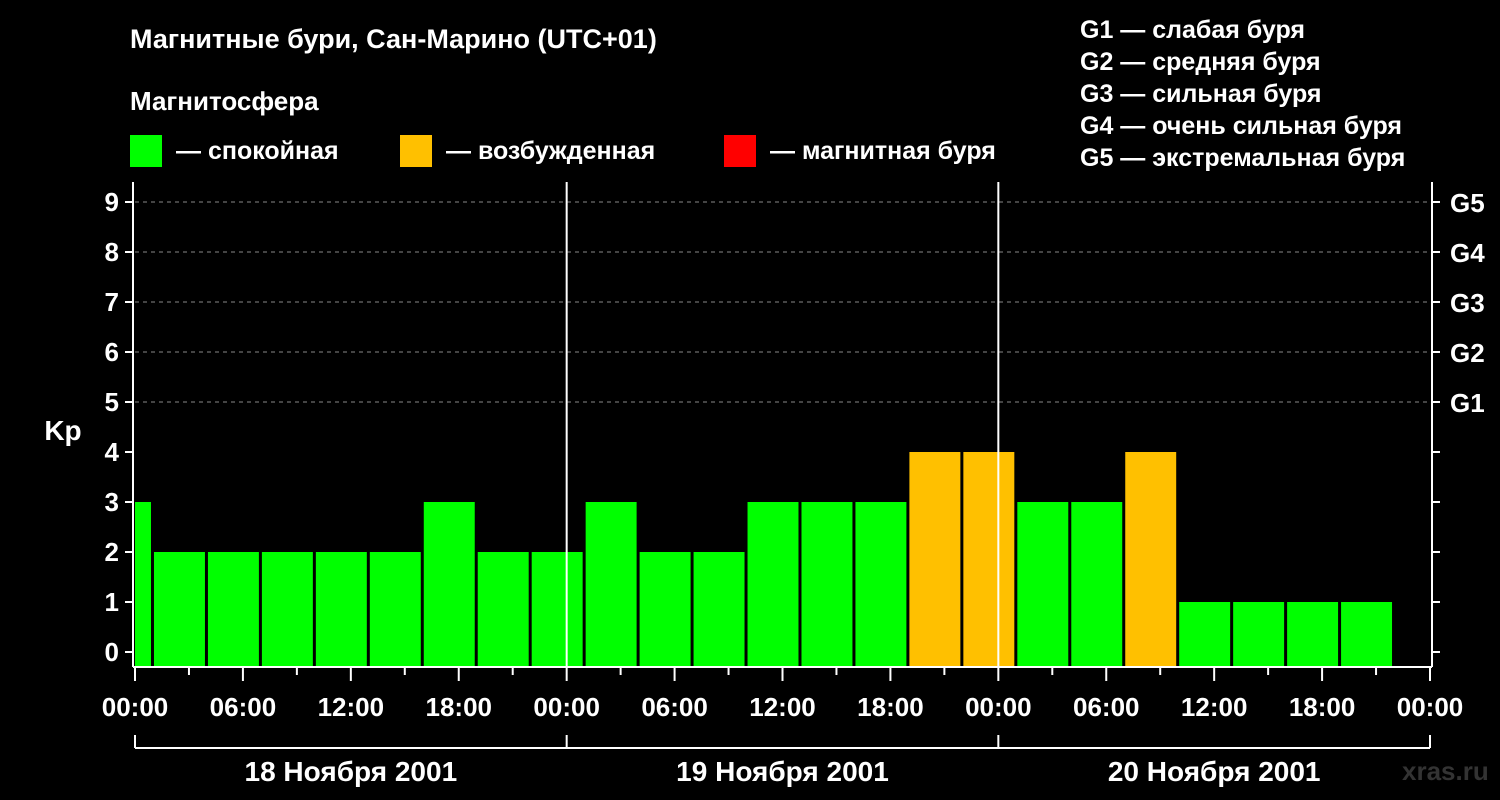 Image resolution: width=1500 pixels, height=800 pixels. I want to click on y-tick-label: 1, so click(112, 602).